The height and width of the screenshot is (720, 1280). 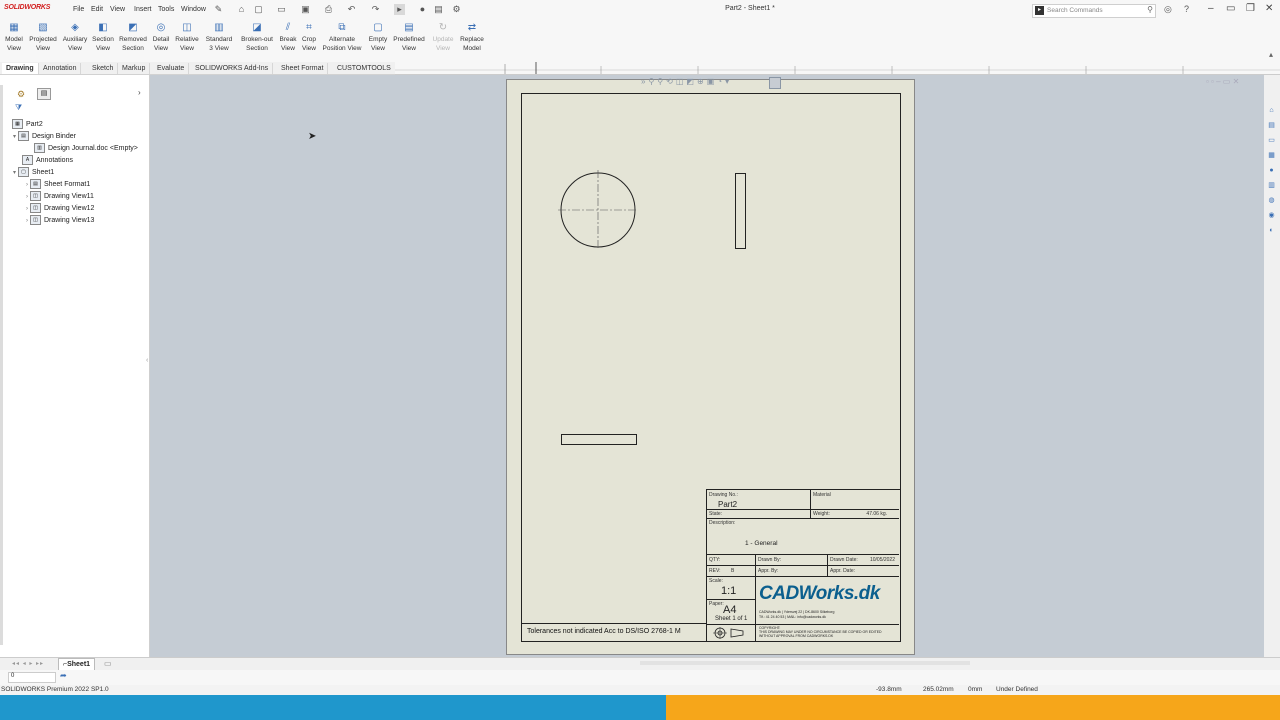 I want to click on menu-tools: Tools, so click(x=166, y=9).